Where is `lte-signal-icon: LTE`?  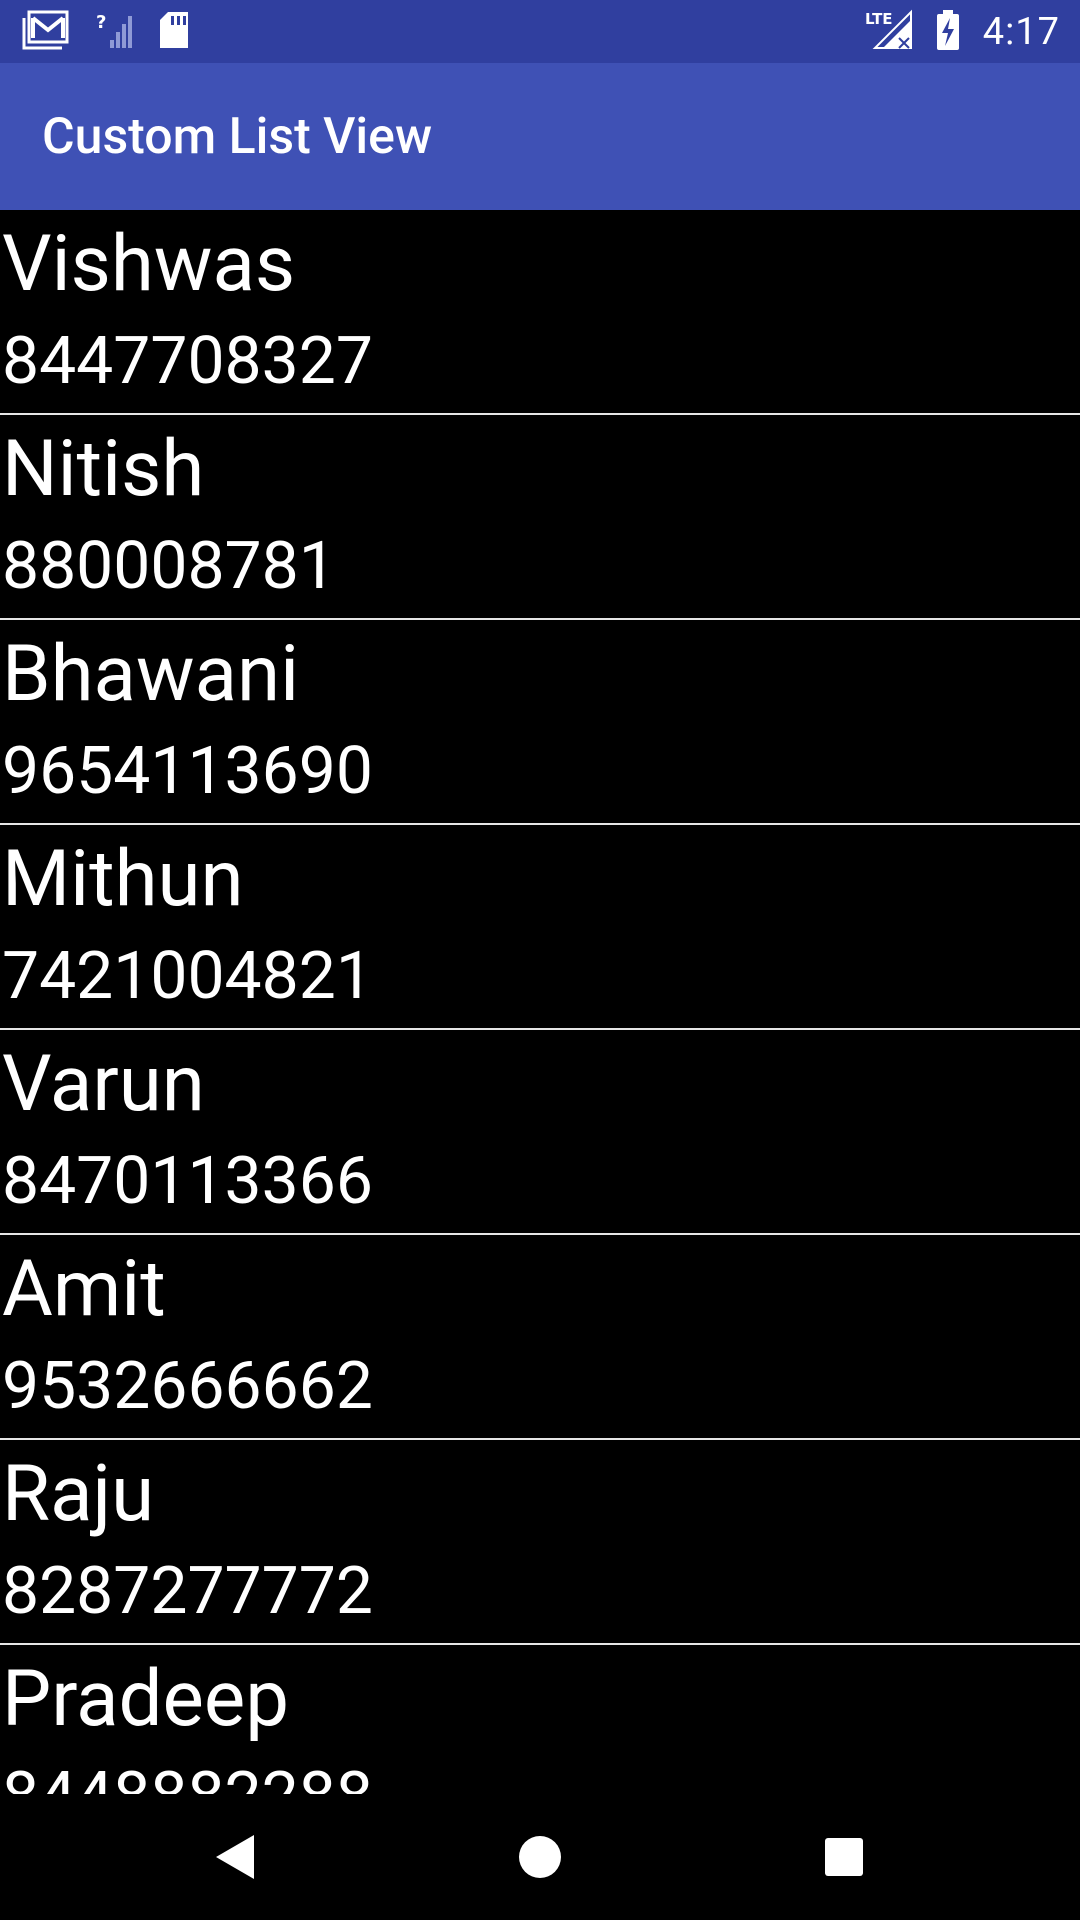
lte-signal-icon: LTE is located at coordinates (889, 32).